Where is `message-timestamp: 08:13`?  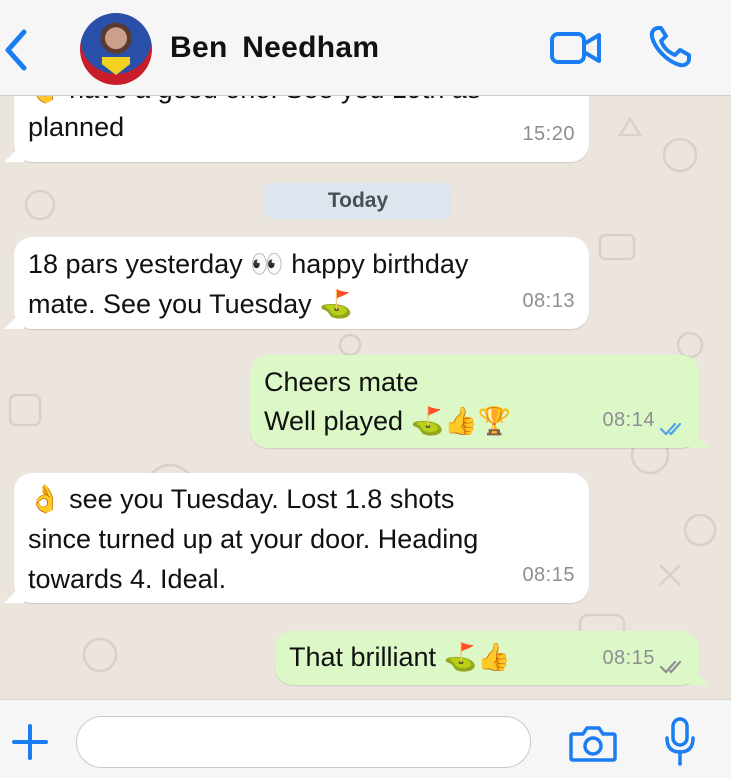 message-timestamp: 08:13 is located at coordinates (548, 301).